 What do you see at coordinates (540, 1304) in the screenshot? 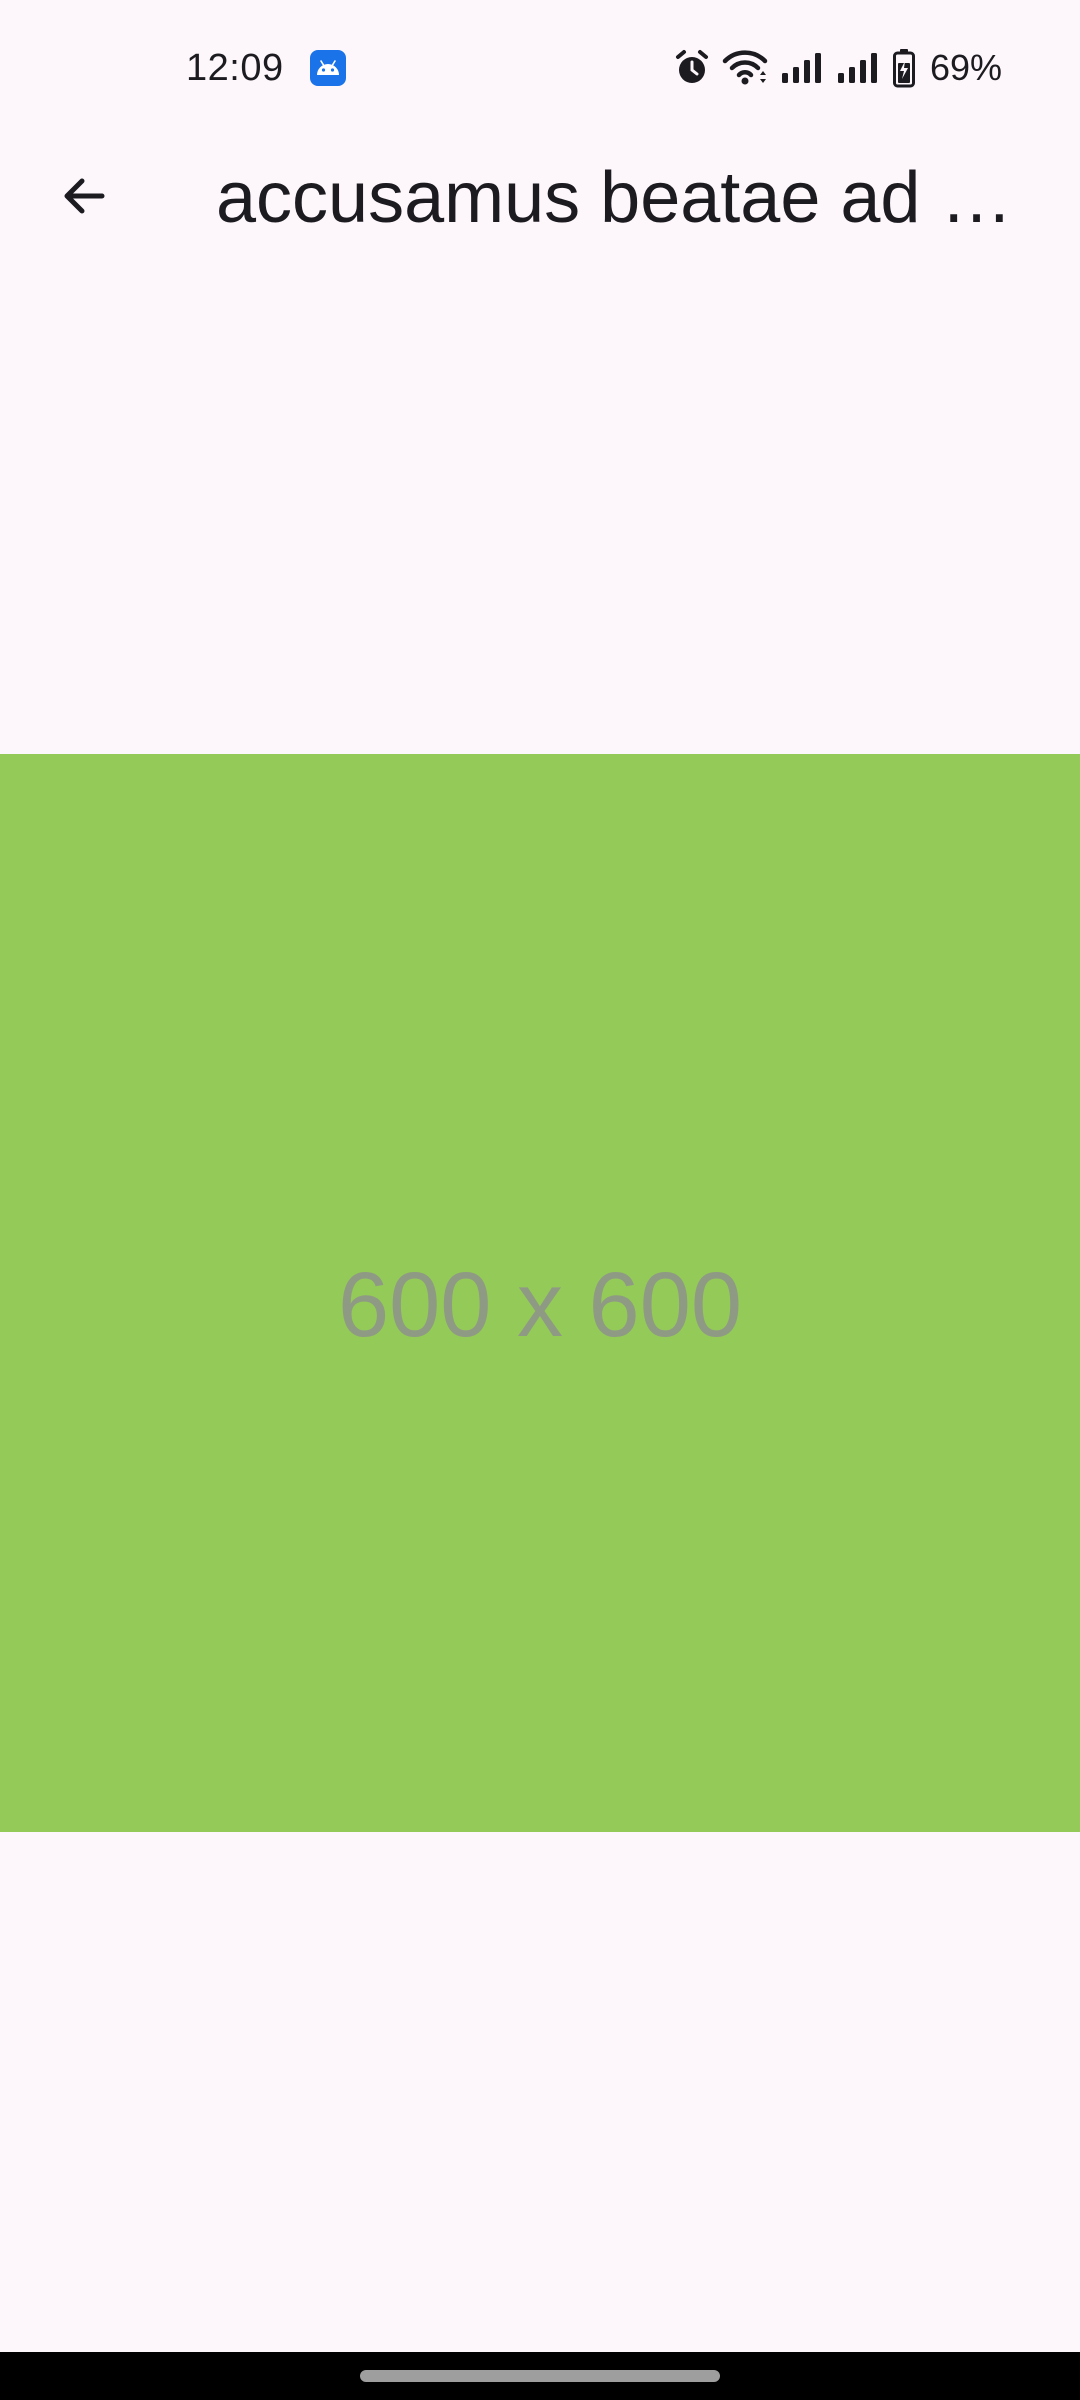
I see `image-placeholder-label: 600 x 600` at bounding box center [540, 1304].